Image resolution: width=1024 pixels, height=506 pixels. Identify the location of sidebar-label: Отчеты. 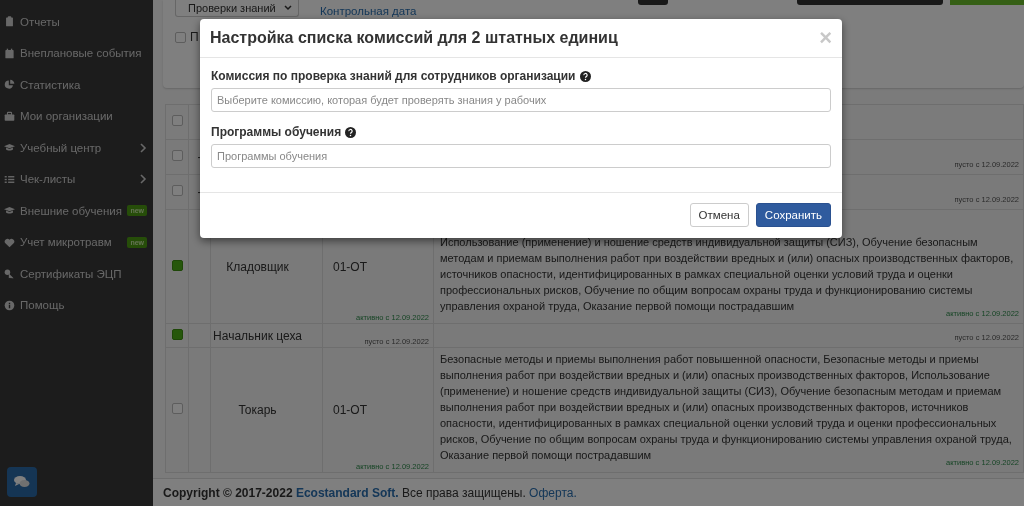
(40, 21).